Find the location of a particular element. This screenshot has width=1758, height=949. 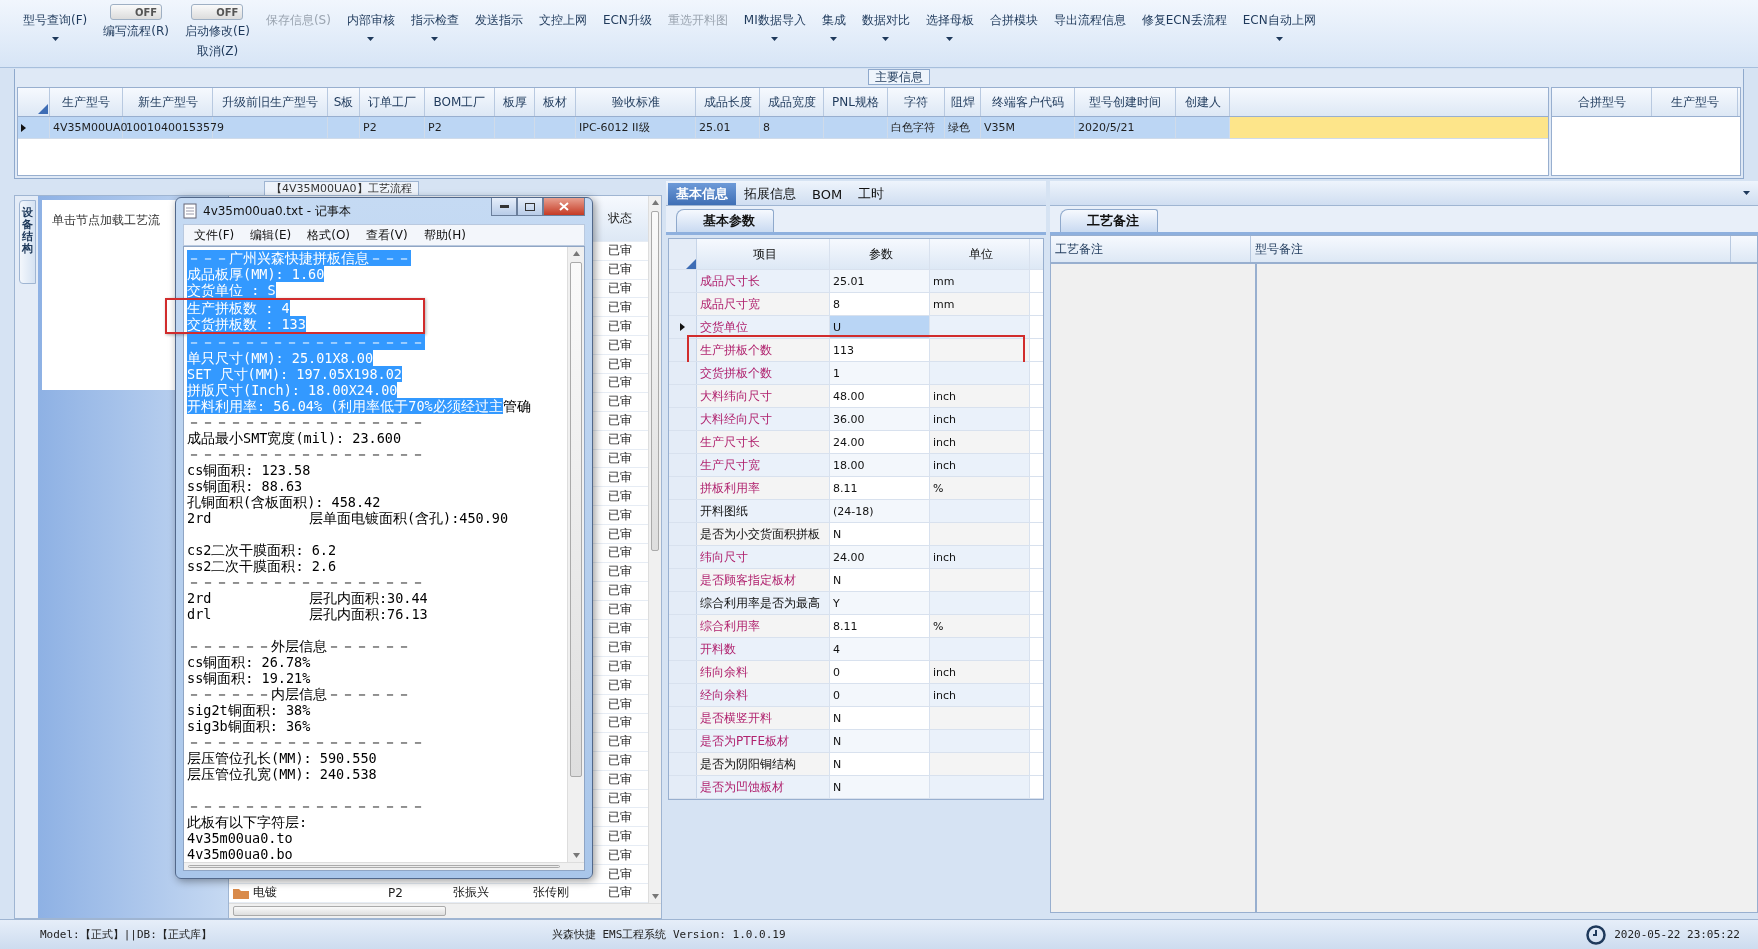

tab: 基本信息 is located at coordinates (702, 194).